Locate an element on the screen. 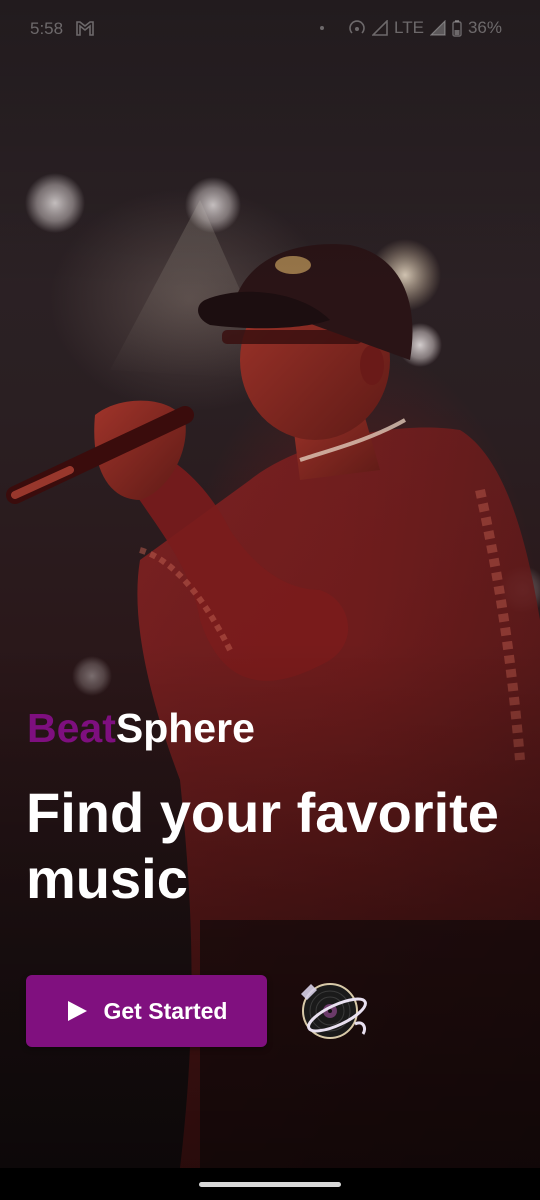 This screenshot has height=1200, width=540. get-started-button: Get Started is located at coordinates (146, 1011).